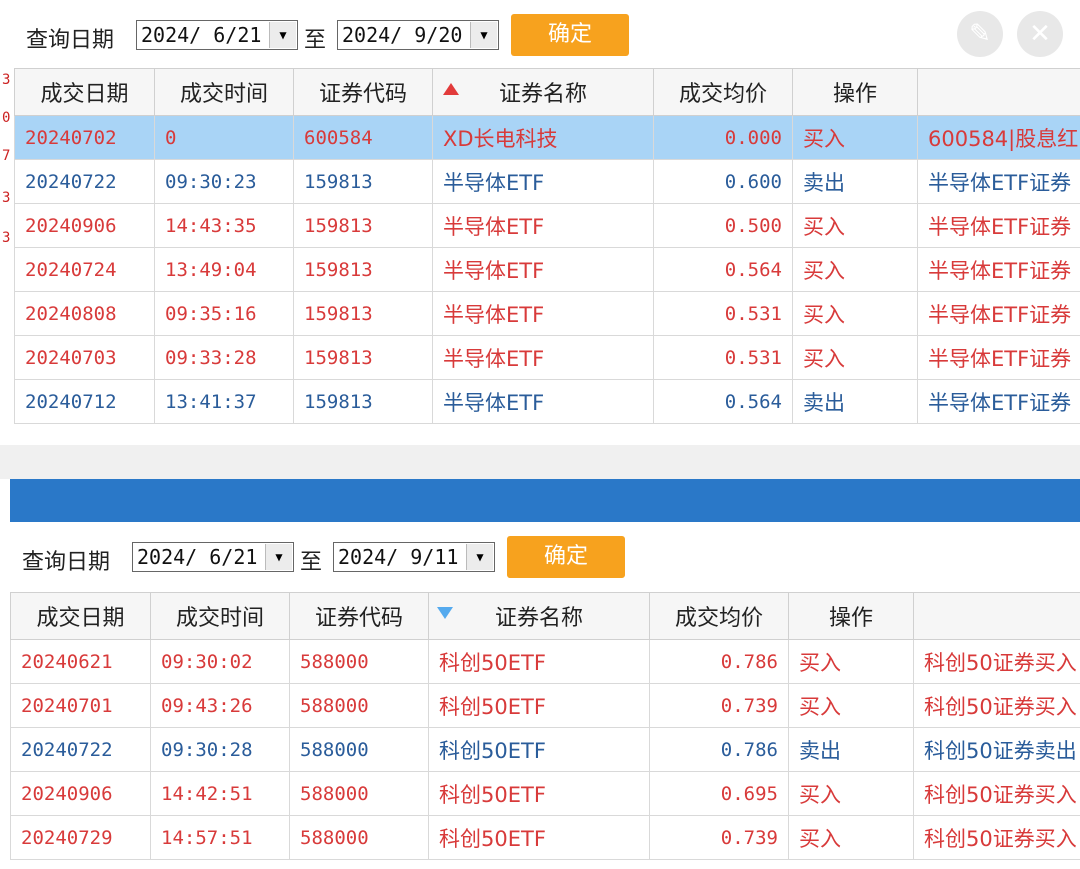 This screenshot has height=869, width=1080. What do you see at coordinates (220, 749) in the screenshot?
I see `cell-time: 09:30:28` at bounding box center [220, 749].